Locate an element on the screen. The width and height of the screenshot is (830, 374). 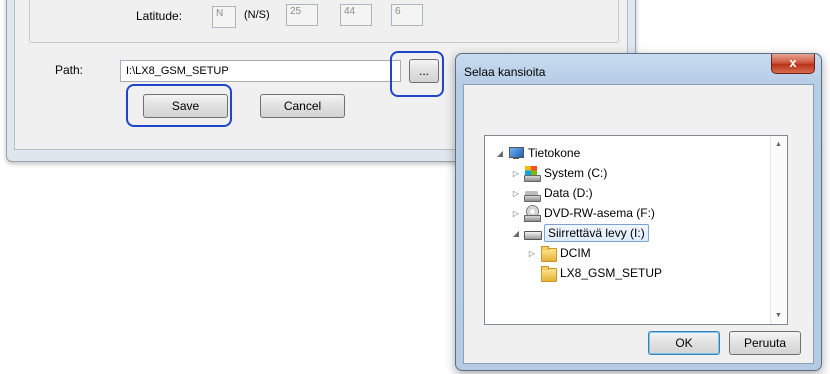
tree-item-dvd-f: ▷ DVD-RW-asema (F:) is located at coordinates (583, 213).